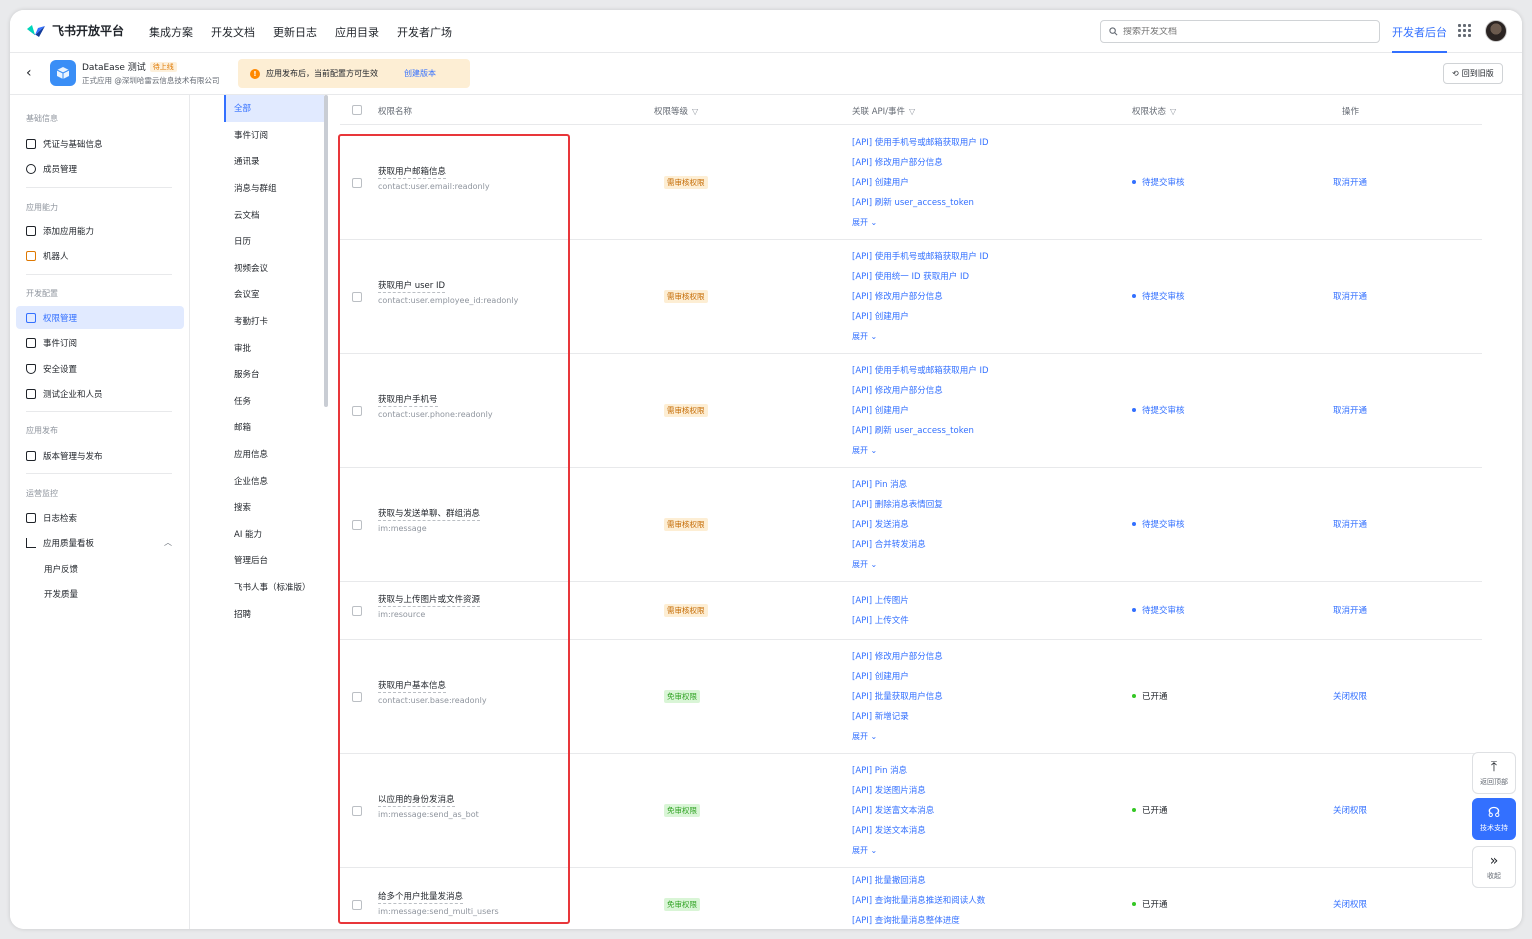  What do you see at coordinates (412, 686) in the screenshot?
I see `permission-name: 获取用户基本信息` at bounding box center [412, 686].